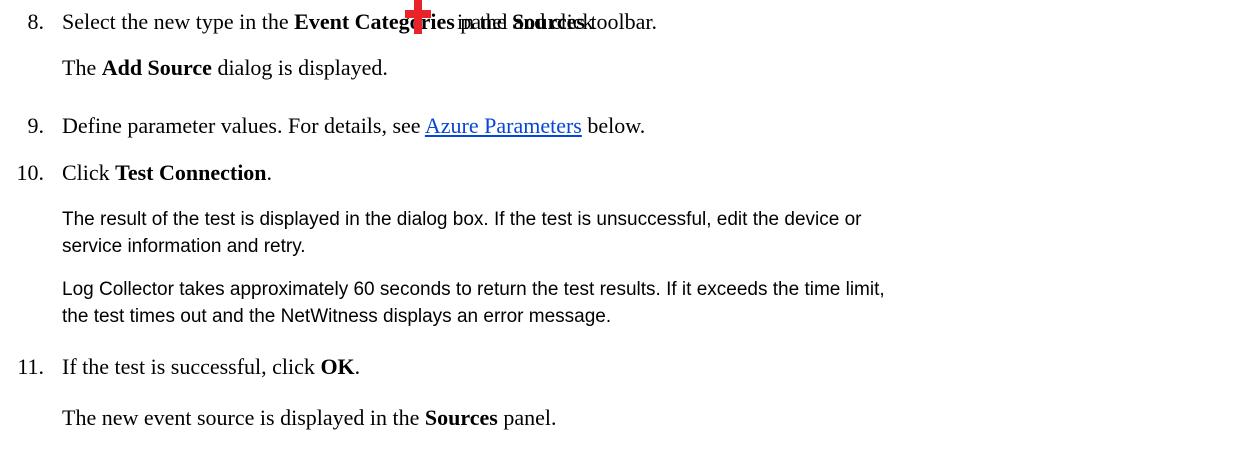 This screenshot has width=1248, height=473. What do you see at coordinates (418, 17) in the screenshot?
I see `red-plus-icon` at bounding box center [418, 17].